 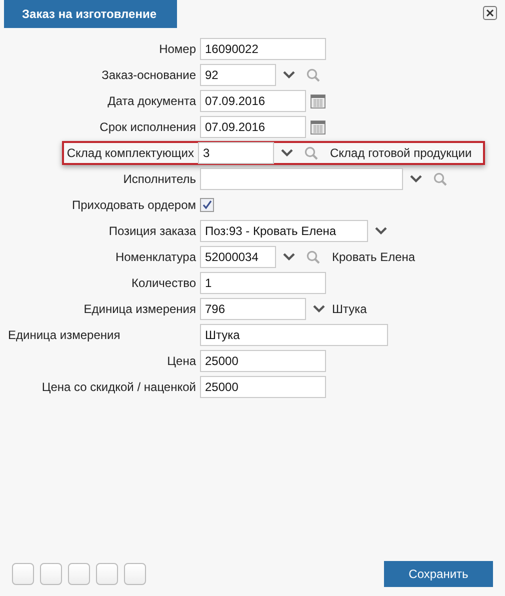 I want to click on window-title: Заказ на изготовление, so click(x=90, y=14).